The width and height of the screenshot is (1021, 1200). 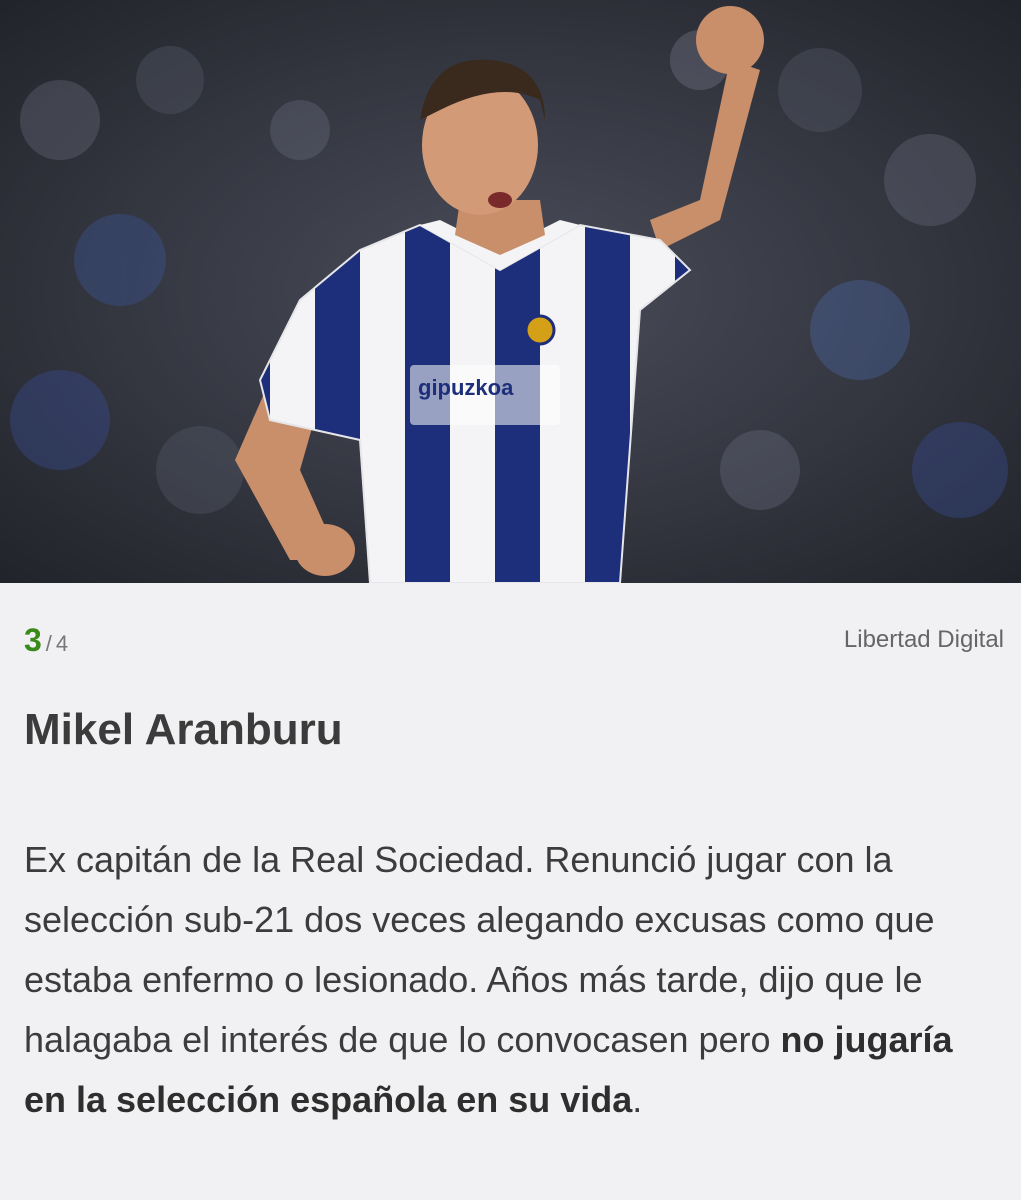 I want to click on slide-counter: 3/4, so click(x=46, y=642).